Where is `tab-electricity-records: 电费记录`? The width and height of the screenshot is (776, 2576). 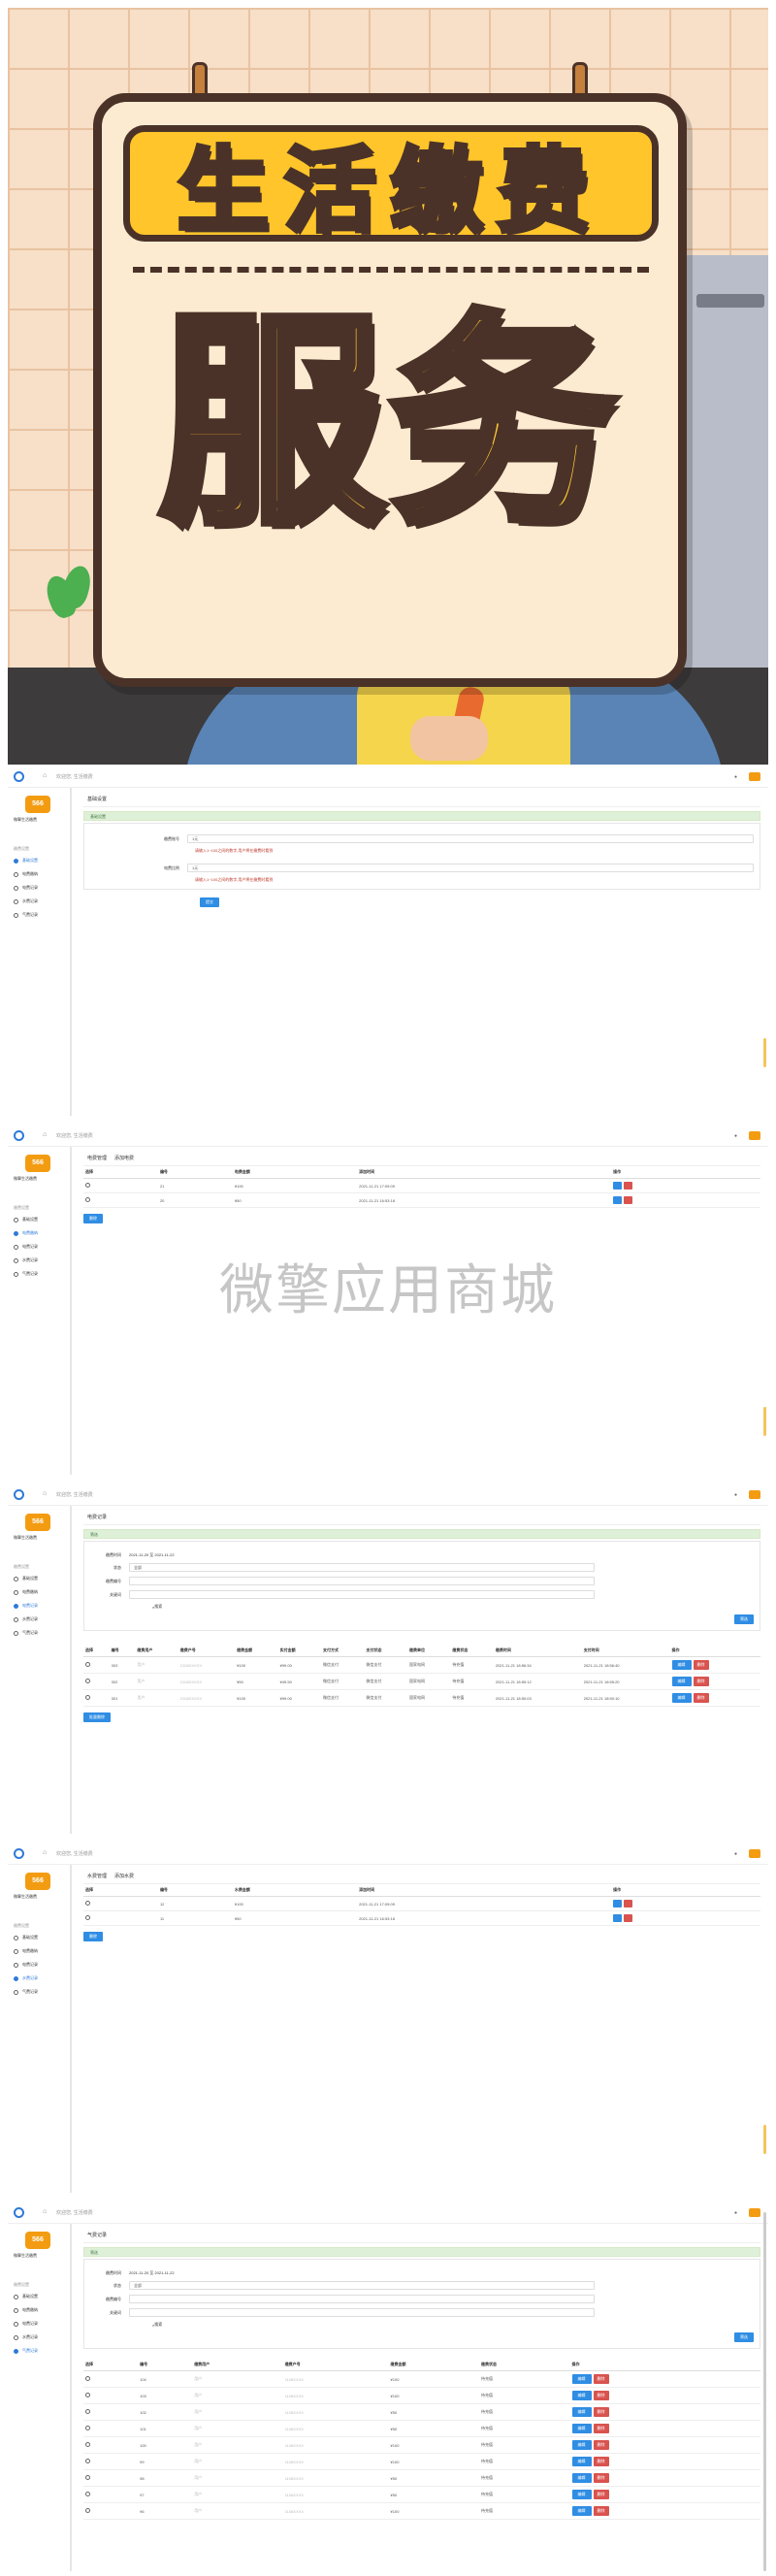 tab-electricity-records: 电费记录 is located at coordinates (97, 1517).